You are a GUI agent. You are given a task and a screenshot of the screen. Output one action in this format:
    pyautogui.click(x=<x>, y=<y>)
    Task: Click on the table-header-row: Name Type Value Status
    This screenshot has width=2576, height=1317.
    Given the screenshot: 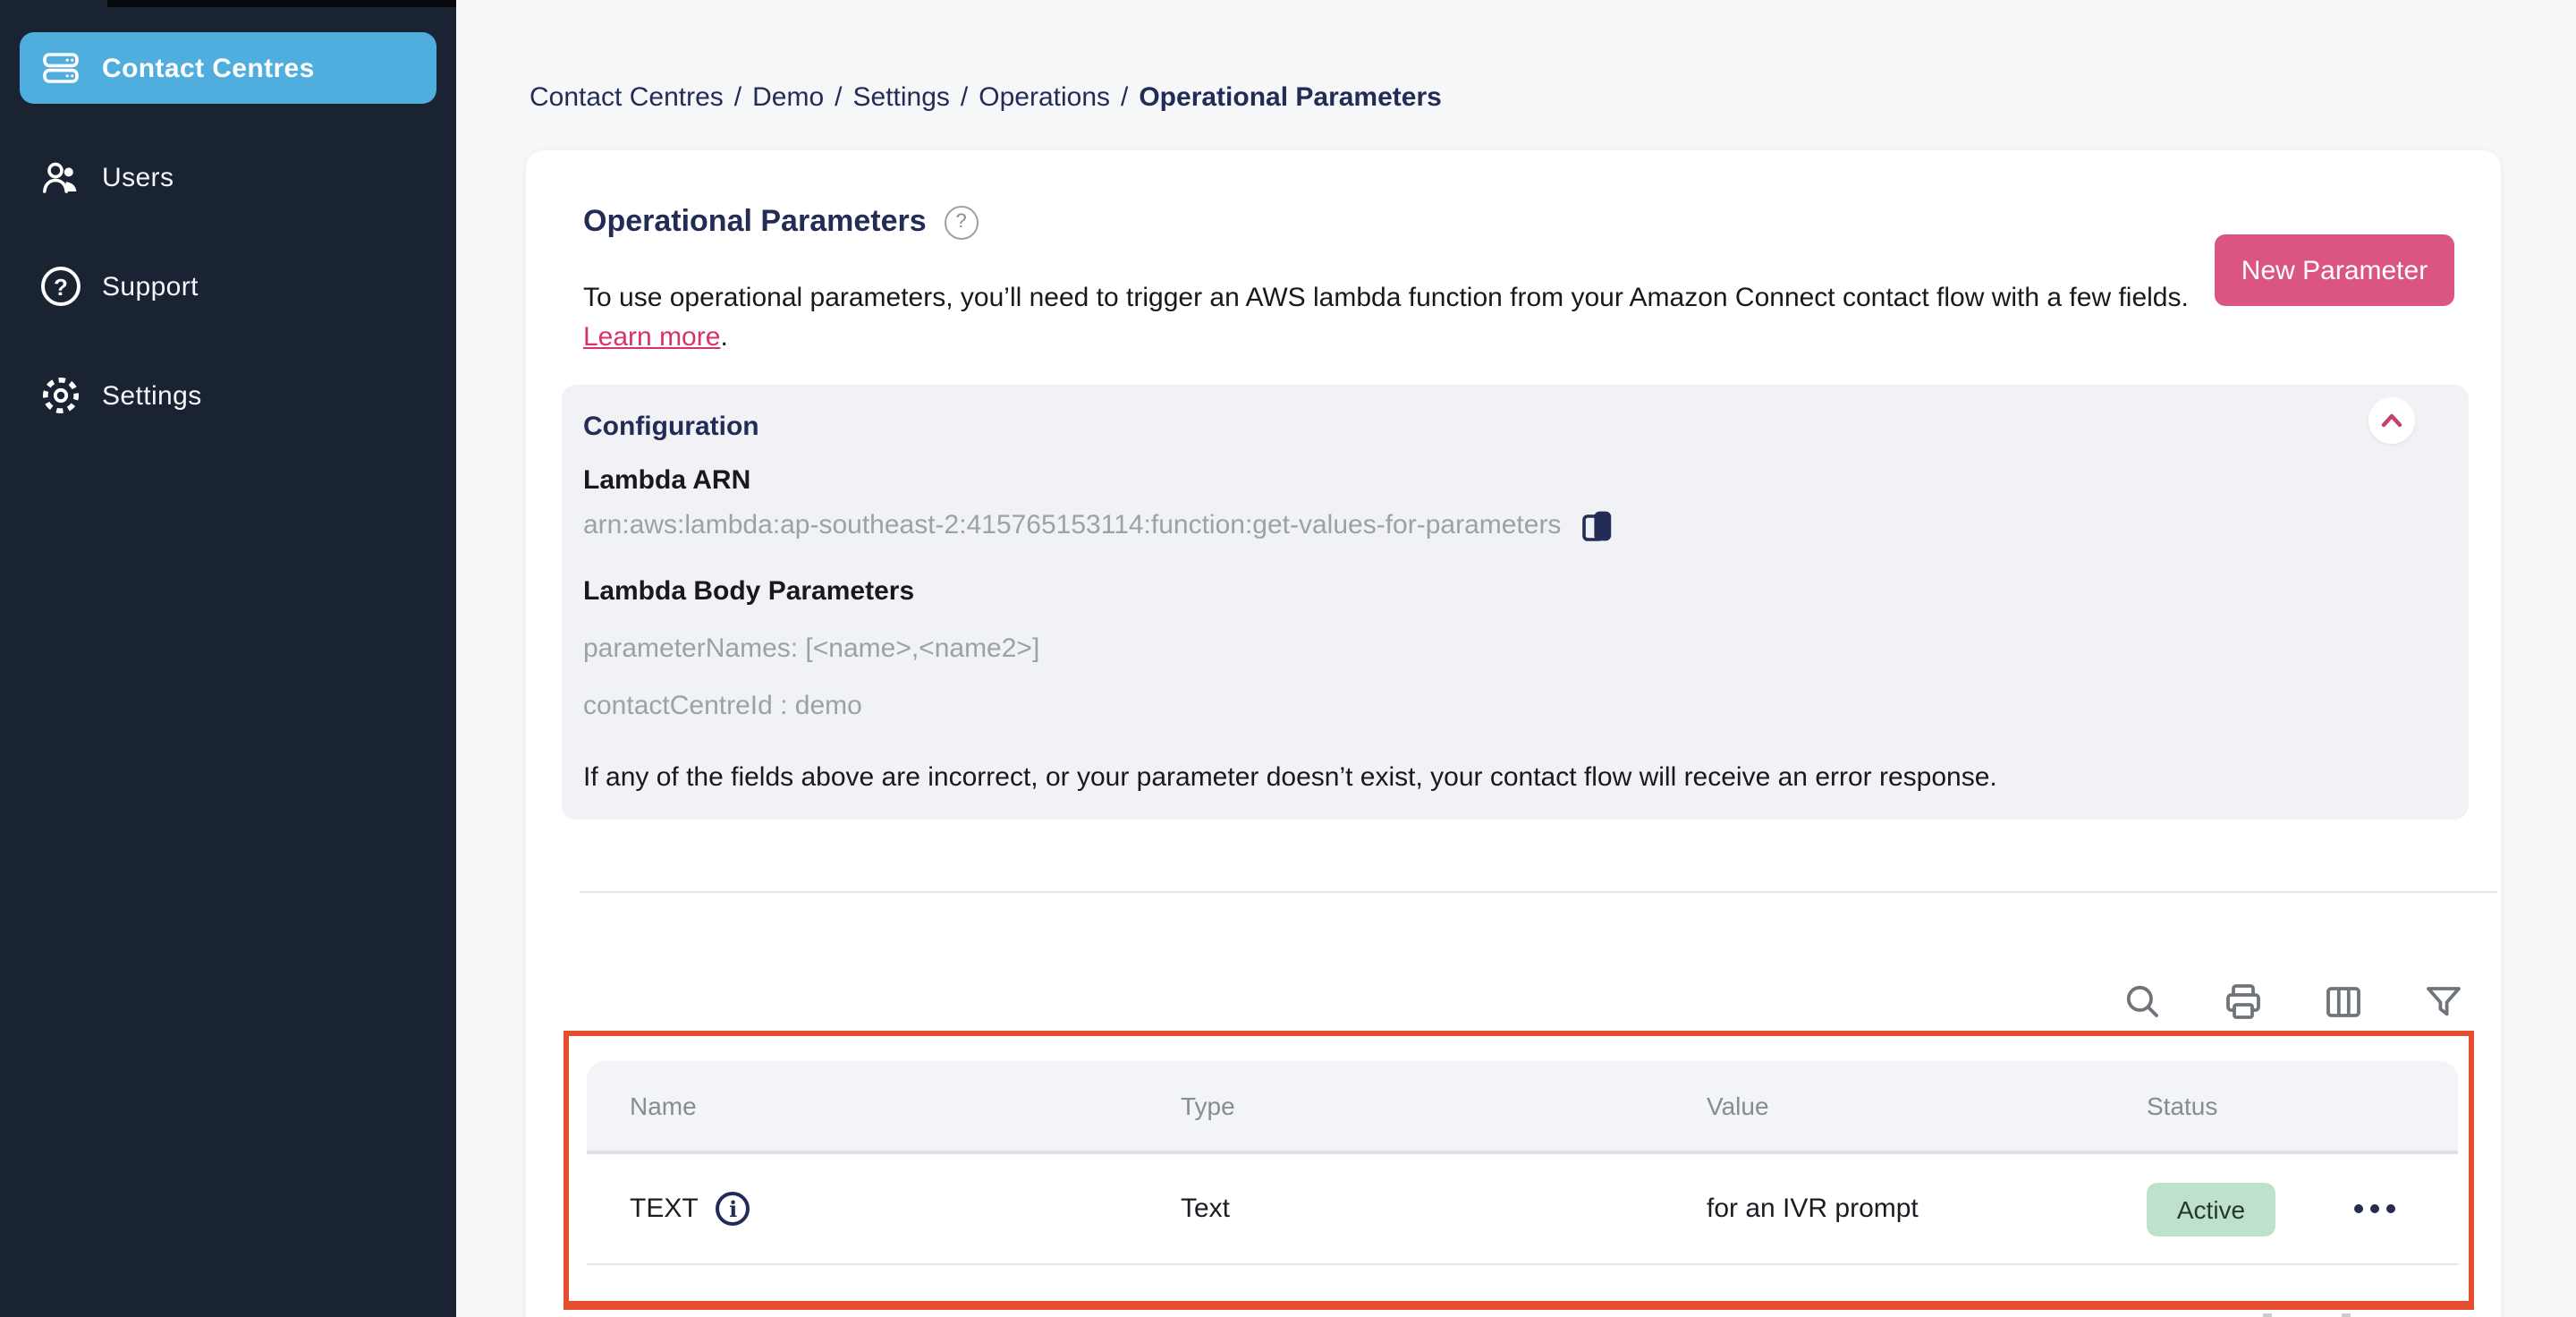 What is the action you would take?
    pyautogui.click(x=1522, y=1107)
    